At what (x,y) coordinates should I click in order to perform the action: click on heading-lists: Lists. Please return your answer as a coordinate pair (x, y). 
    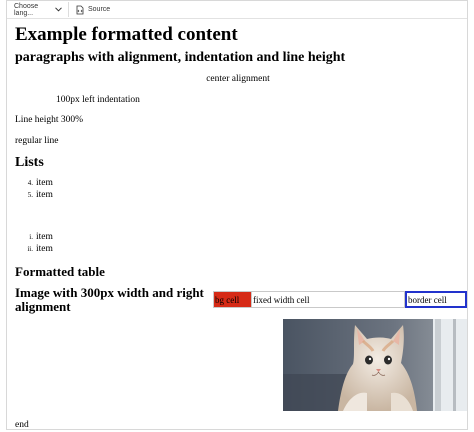
    Looking at the image, I should click on (29, 162).